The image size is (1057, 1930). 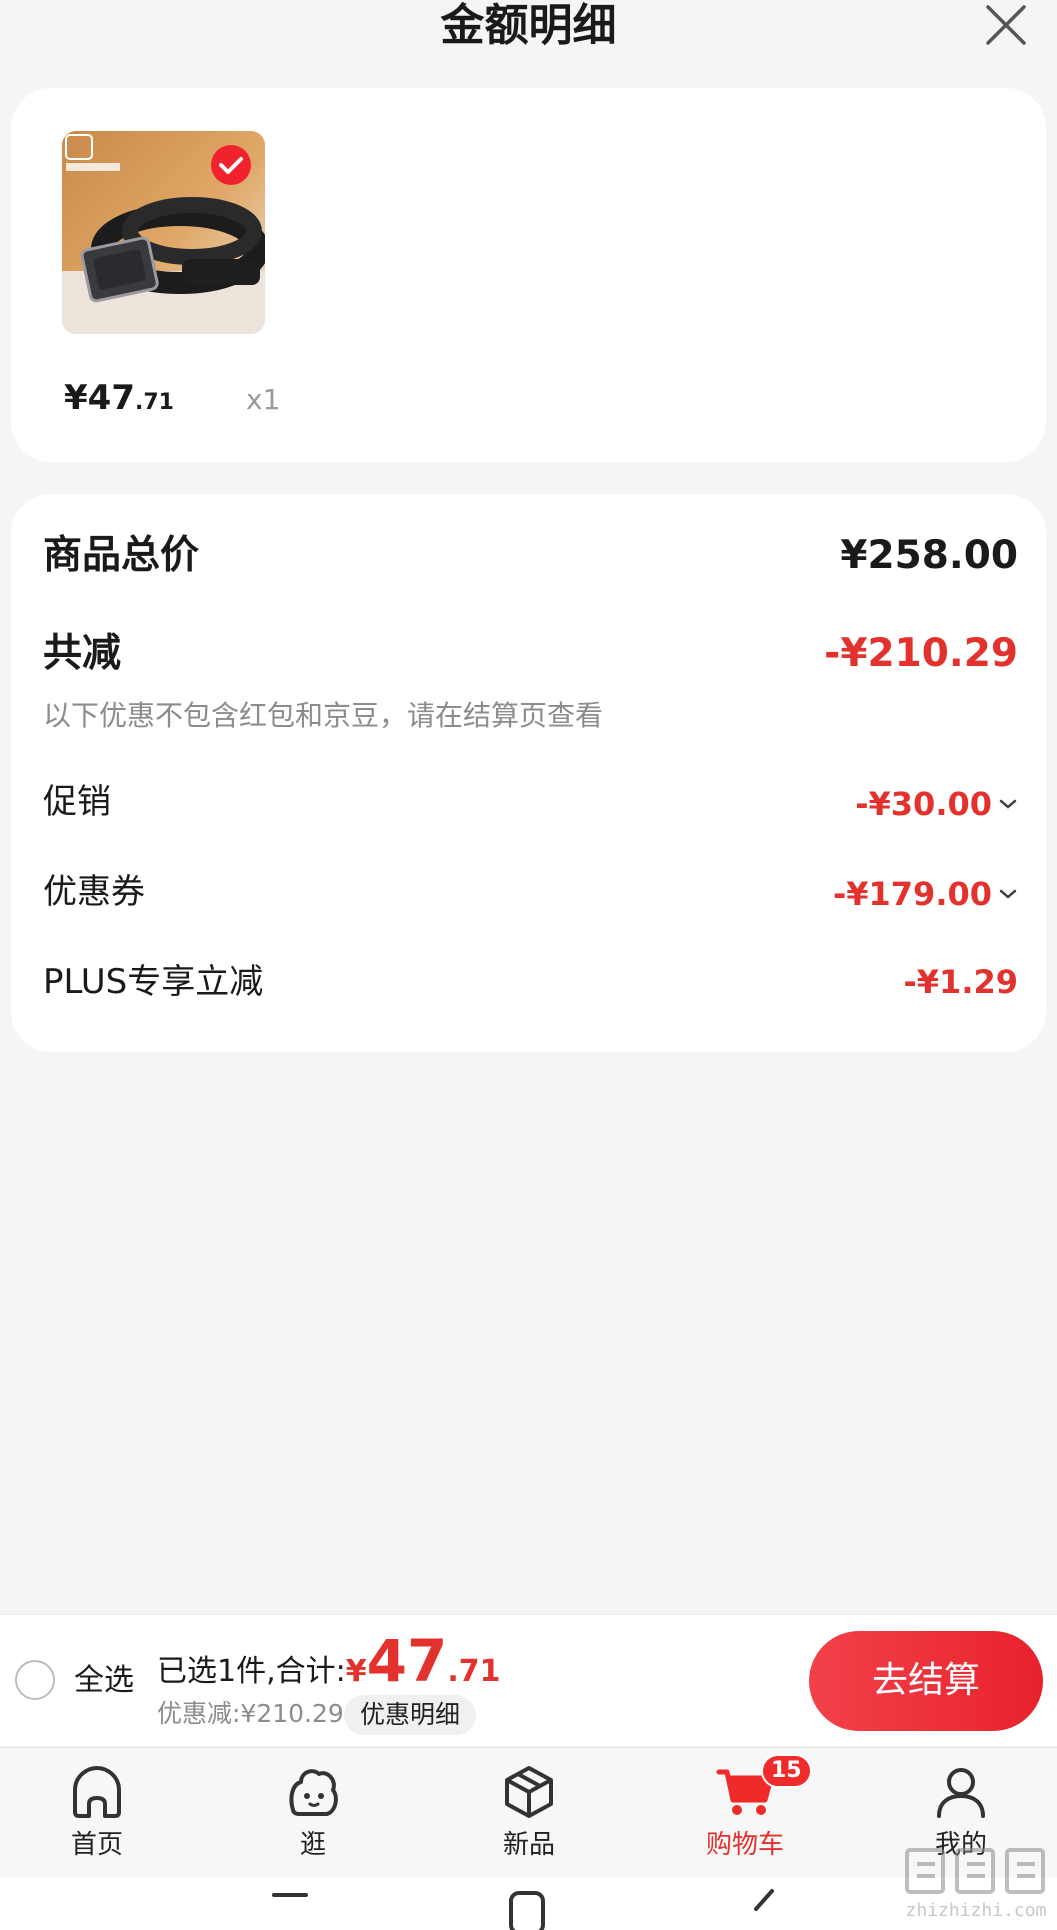 I want to click on tab-new-products: 新品, so click(x=529, y=1813).